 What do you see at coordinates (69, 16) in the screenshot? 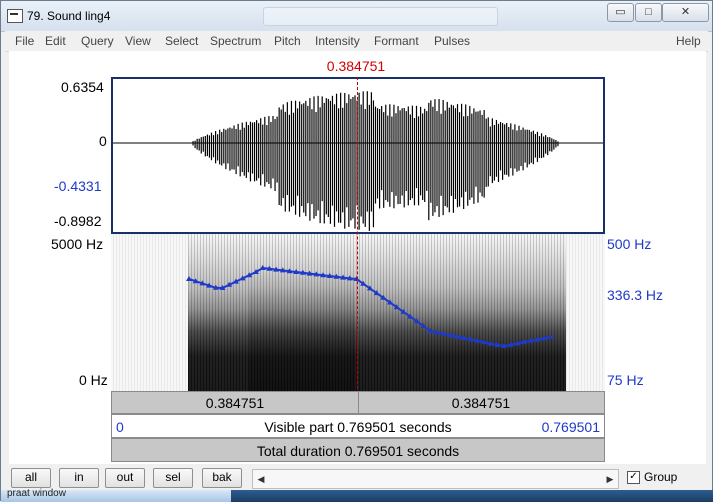
I see `window-title: 79. Sound ling4` at bounding box center [69, 16].